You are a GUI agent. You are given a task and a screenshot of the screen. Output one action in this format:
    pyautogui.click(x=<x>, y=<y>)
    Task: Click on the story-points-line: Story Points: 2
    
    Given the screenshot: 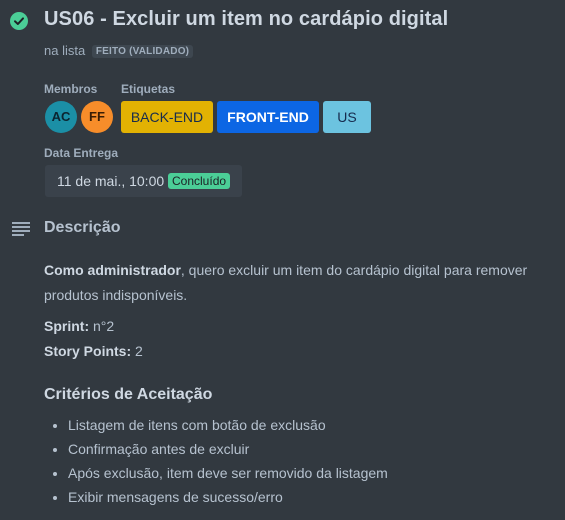 What is the action you would take?
    pyautogui.click(x=93, y=351)
    